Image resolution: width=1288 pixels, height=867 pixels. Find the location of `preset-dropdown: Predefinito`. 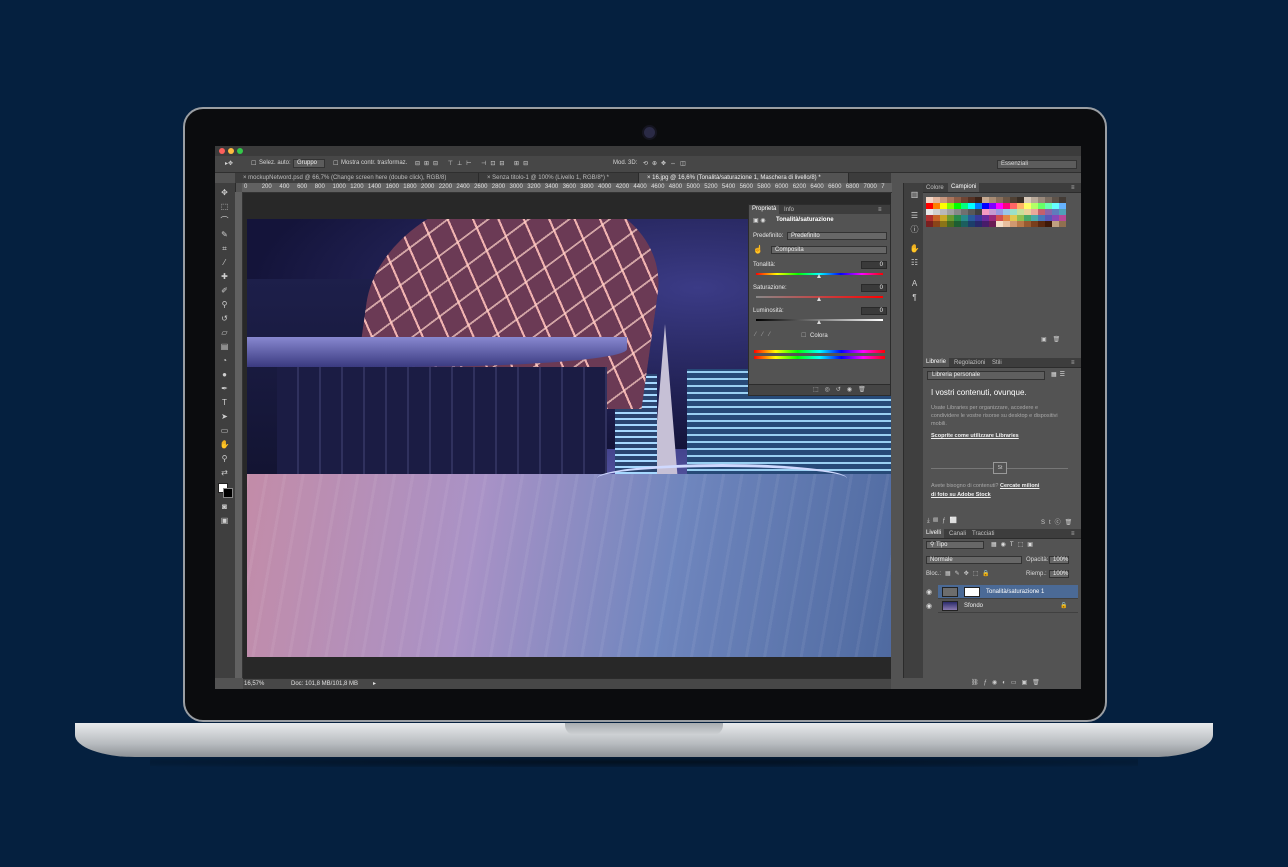

preset-dropdown: Predefinito is located at coordinates (837, 236).